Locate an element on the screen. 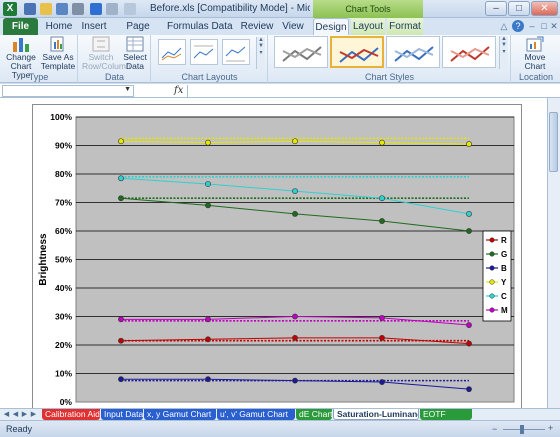 The height and width of the screenshot is (437, 560). tab-data: Data is located at coordinates (222, 26).